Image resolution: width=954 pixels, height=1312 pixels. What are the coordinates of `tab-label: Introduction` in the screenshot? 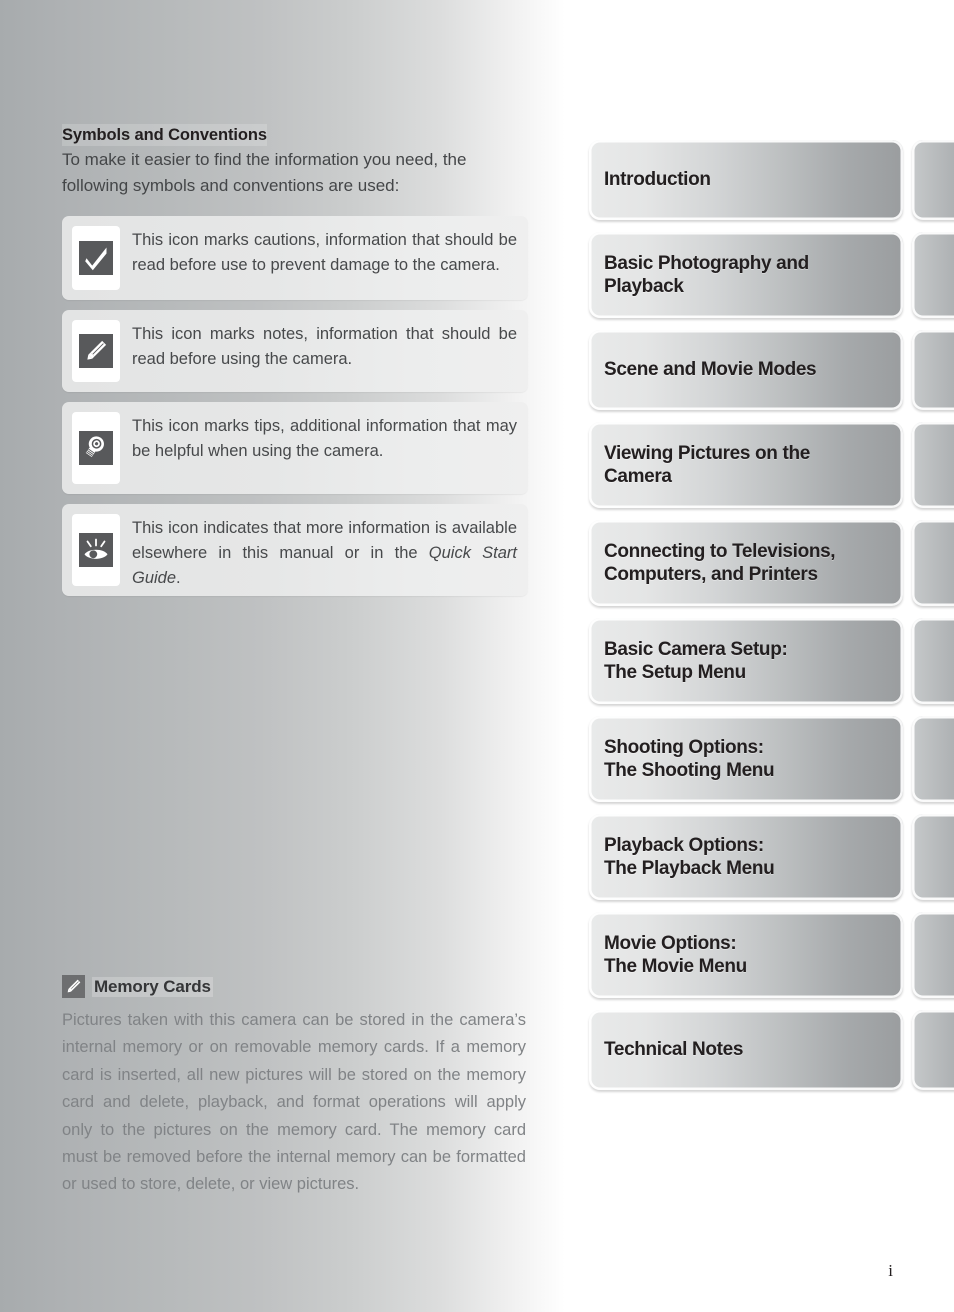 It's located at (657, 180).